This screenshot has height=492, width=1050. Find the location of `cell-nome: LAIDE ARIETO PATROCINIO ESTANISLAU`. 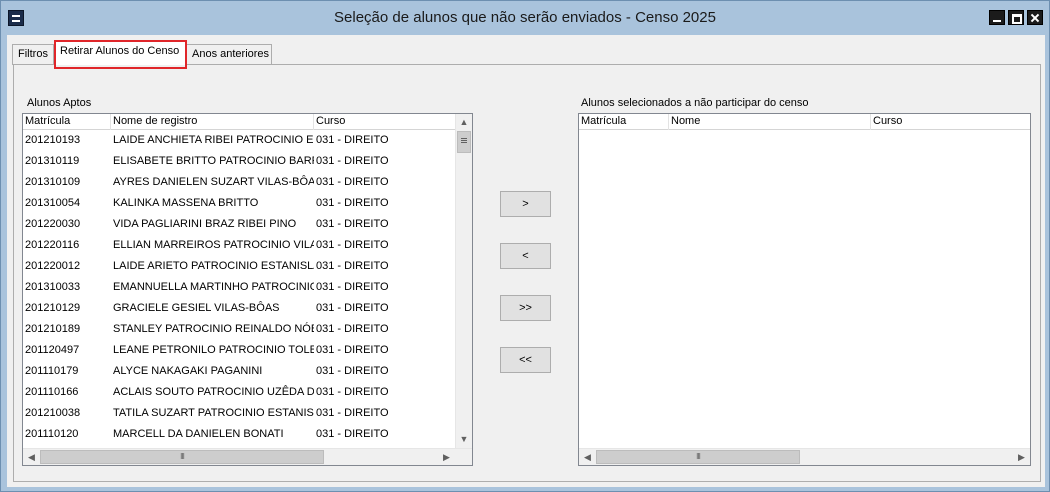

cell-nome: LAIDE ARIETO PATROCINIO ESTANISLAU is located at coordinates (213, 266).